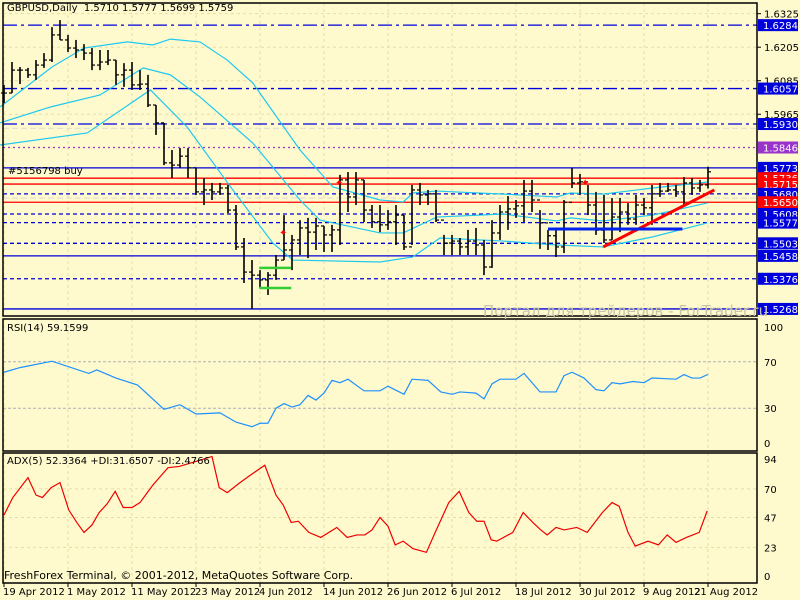 This screenshot has width=800, height=600. What do you see at coordinates (780, 125) in the screenshot?
I see `price-level-label: 1.5930` at bounding box center [780, 125].